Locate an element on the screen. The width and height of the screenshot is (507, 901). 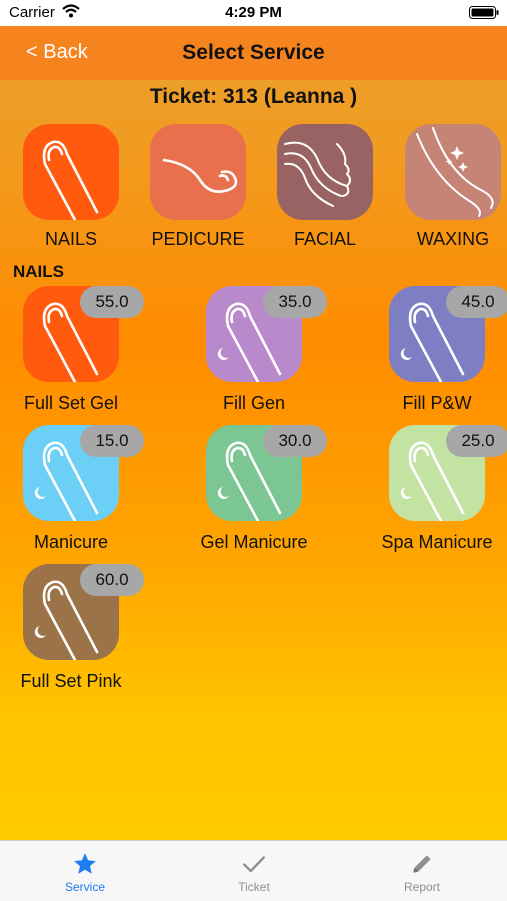
service-label: Fill P&W is located at coordinates (437, 403).